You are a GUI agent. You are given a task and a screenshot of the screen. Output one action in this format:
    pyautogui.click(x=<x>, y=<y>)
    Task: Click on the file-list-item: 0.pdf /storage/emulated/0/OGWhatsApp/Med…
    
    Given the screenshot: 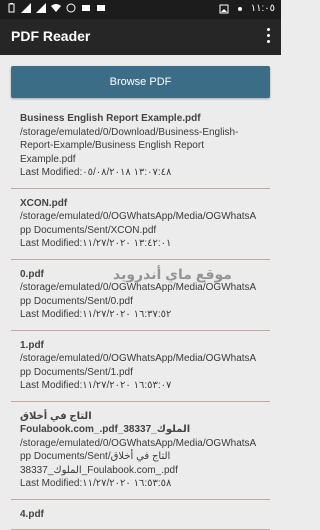 What is the action you would take?
    pyautogui.click(x=140, y=295)
    